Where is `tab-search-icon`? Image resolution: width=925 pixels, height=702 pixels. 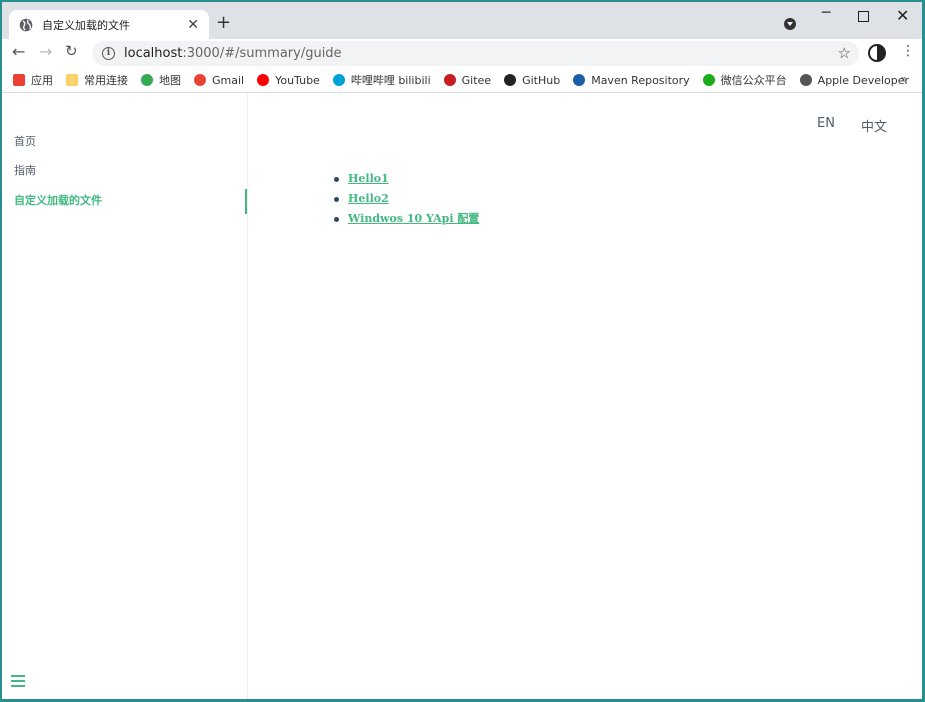
tab-search-icon is located at coordinates (790, 24).